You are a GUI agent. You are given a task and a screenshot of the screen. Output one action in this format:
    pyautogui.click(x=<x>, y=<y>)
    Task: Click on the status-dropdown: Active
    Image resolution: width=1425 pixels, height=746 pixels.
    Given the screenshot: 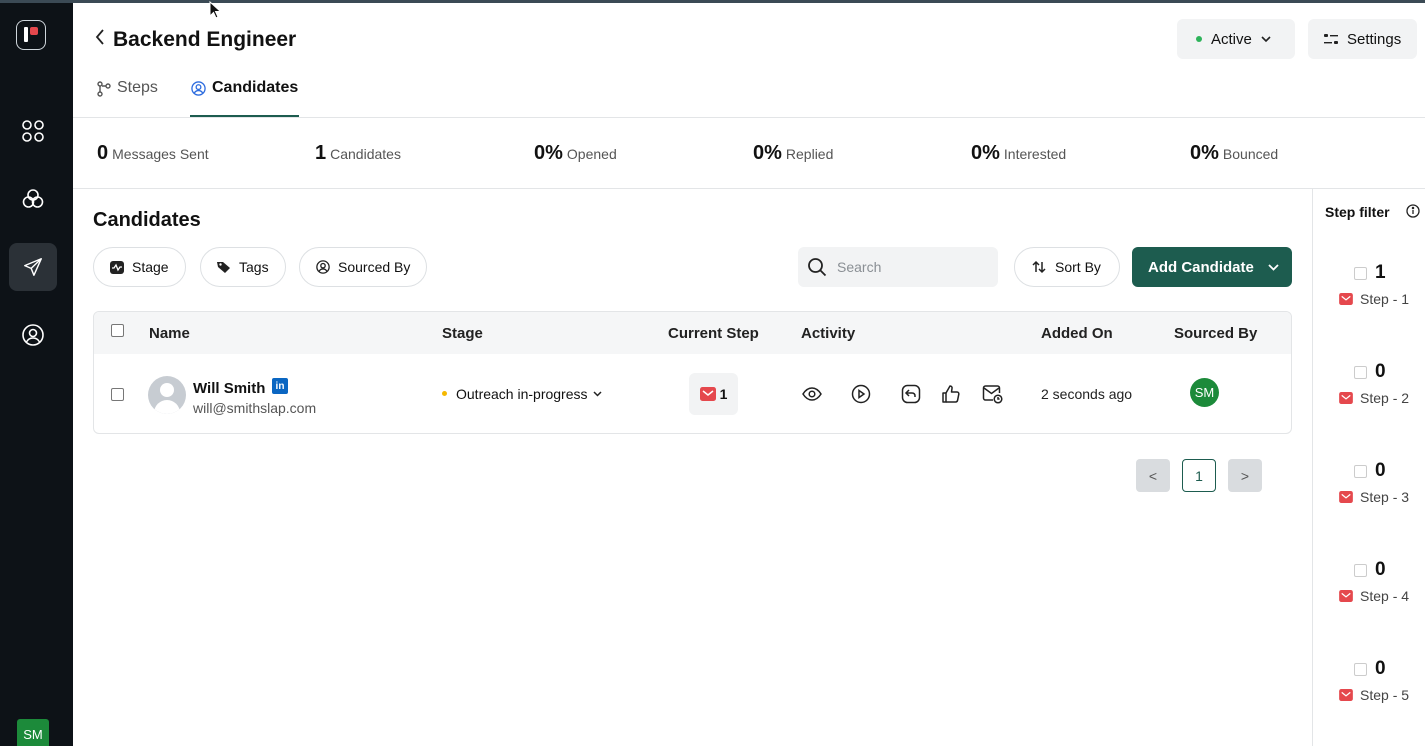 What is the action you would take?
    pyautogui.click(x=1236, y=39)
    